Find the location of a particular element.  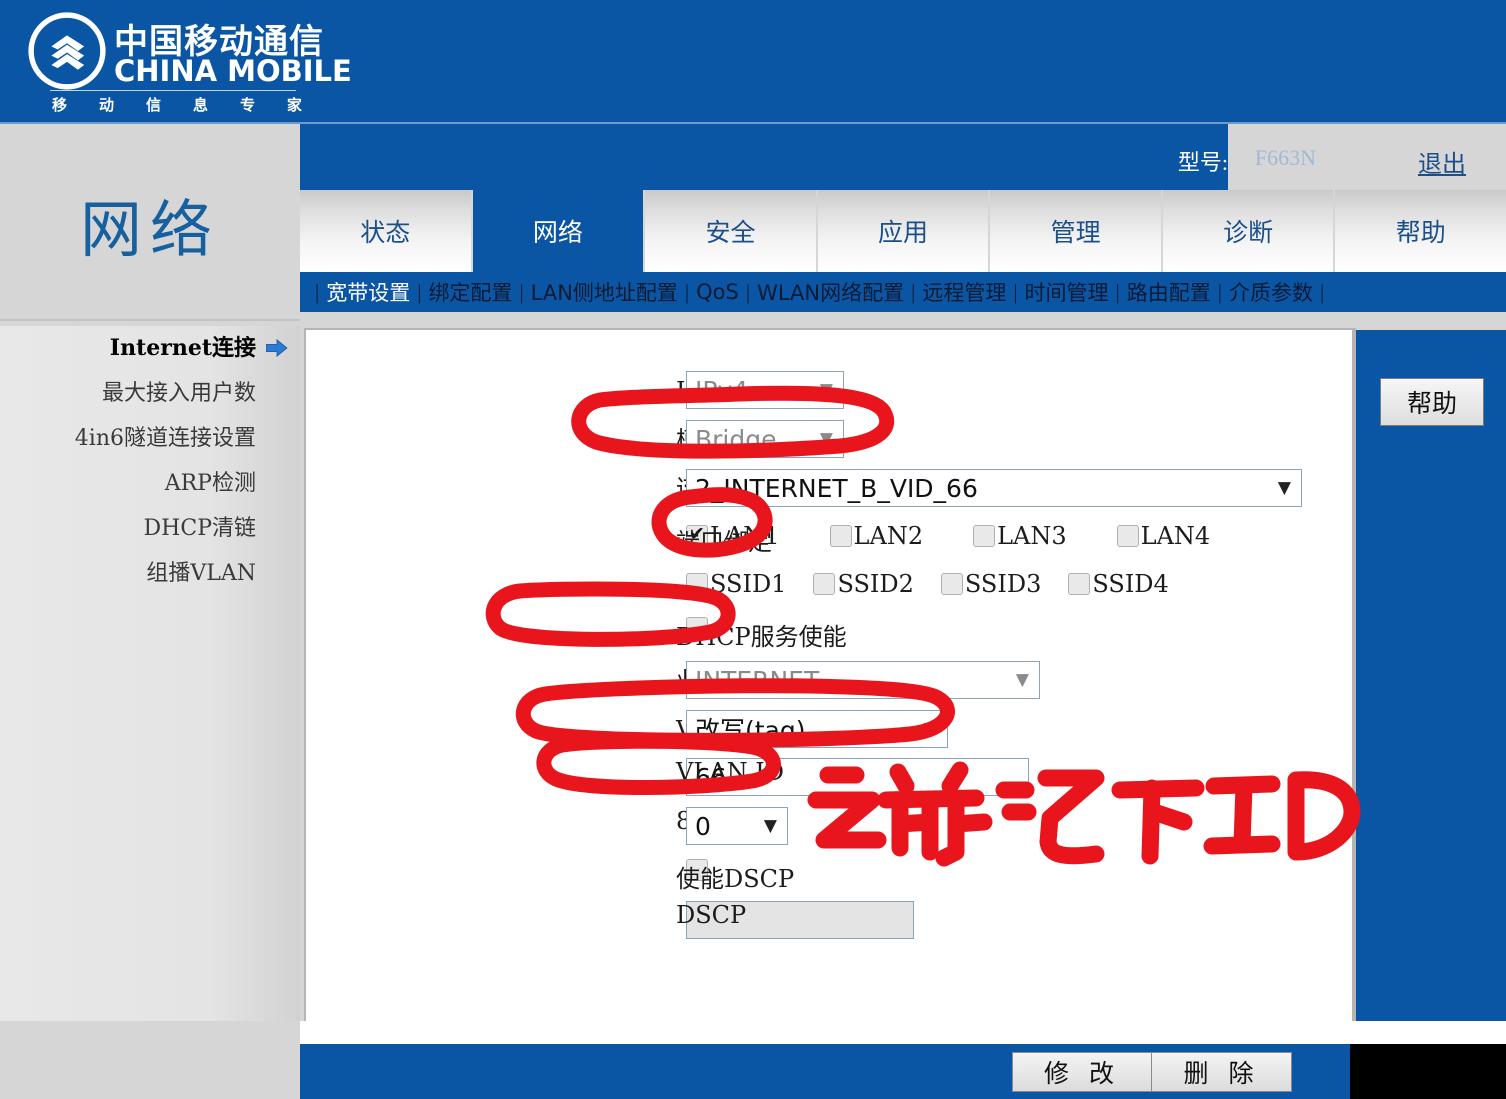

port-binding-label: 端口绑定 is located at coordinates (724, 542).